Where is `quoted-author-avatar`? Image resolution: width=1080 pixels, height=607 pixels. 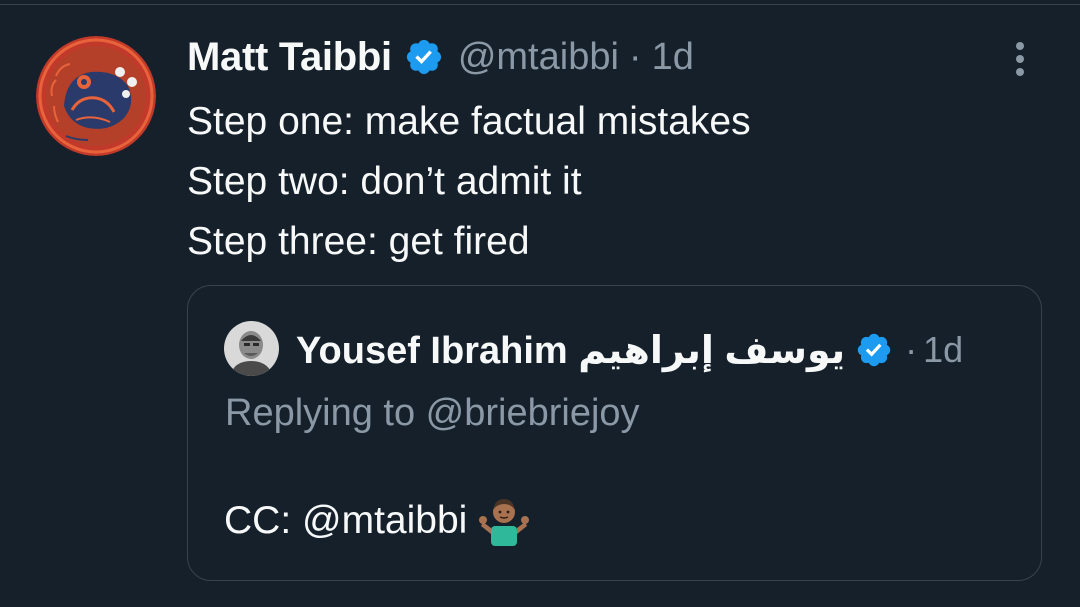 quoted-author-avatar is located at coordinates (251, 348).